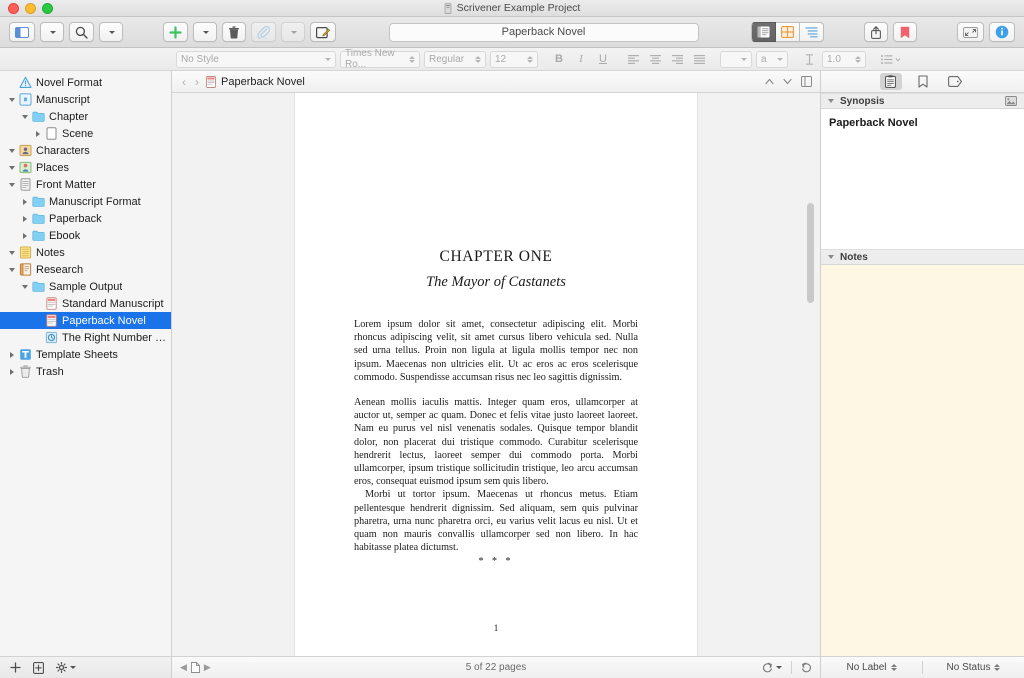 The height and width of the screenshot is (678, 1024). Describe the element at coordinates (205, 32) in the screenshot. I see `add-menu-button` at that location.